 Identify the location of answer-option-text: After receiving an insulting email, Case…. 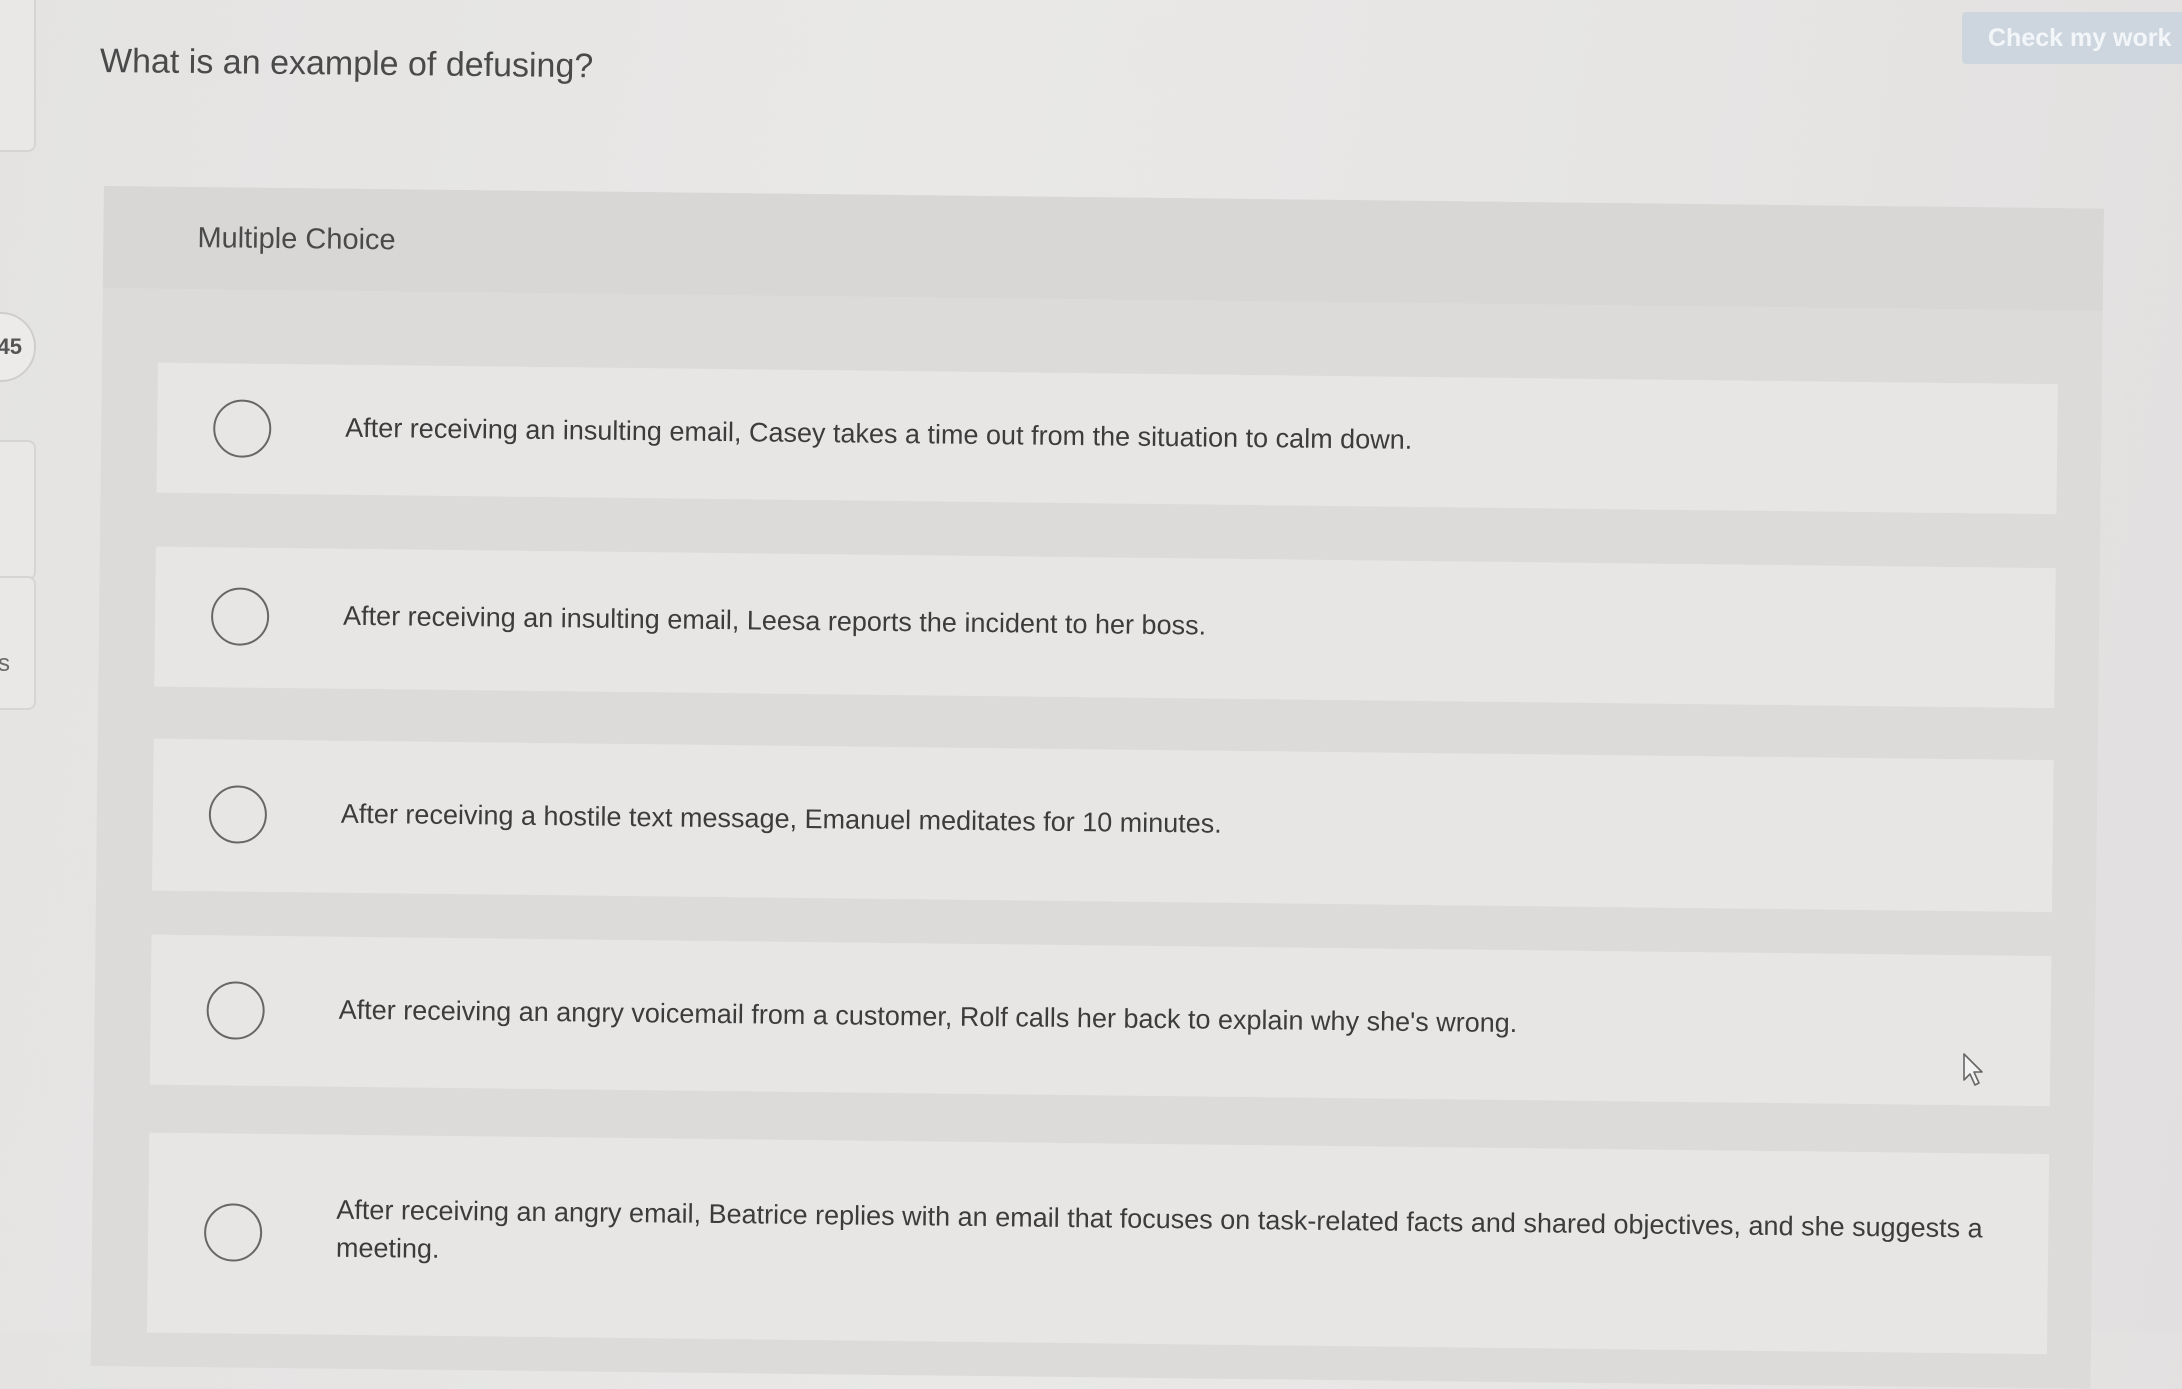
(879, 433).